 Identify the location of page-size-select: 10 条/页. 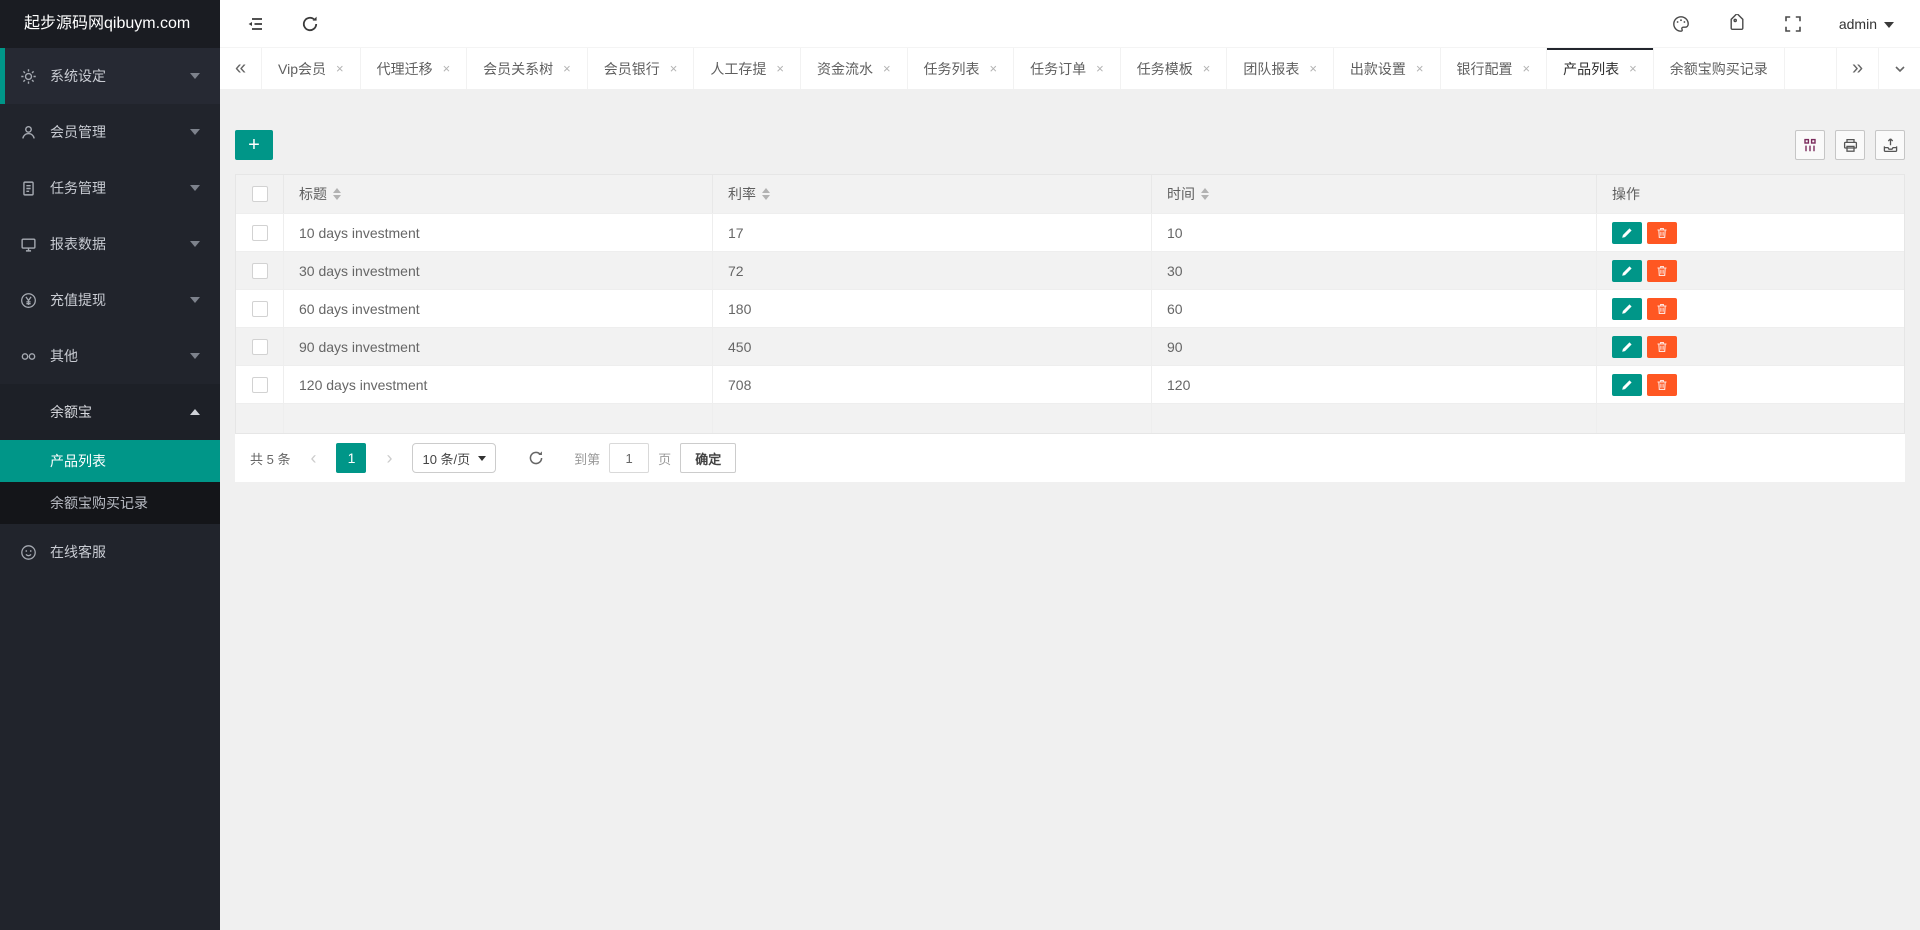
(454, 458).